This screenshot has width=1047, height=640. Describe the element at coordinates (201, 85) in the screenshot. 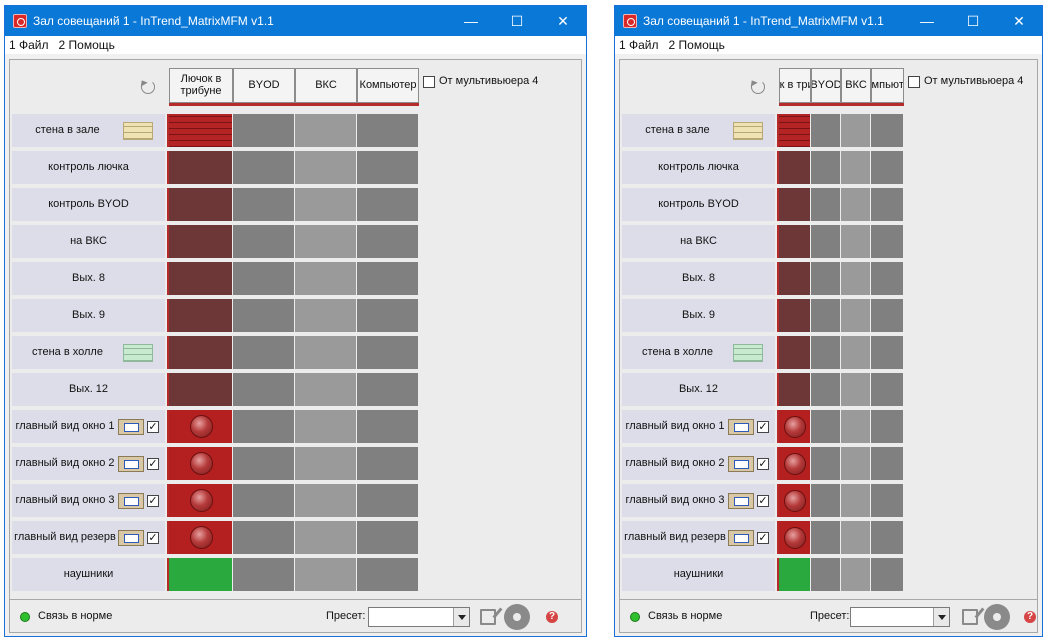

I see `column-header-0: Лючок в трибуне` at that location.